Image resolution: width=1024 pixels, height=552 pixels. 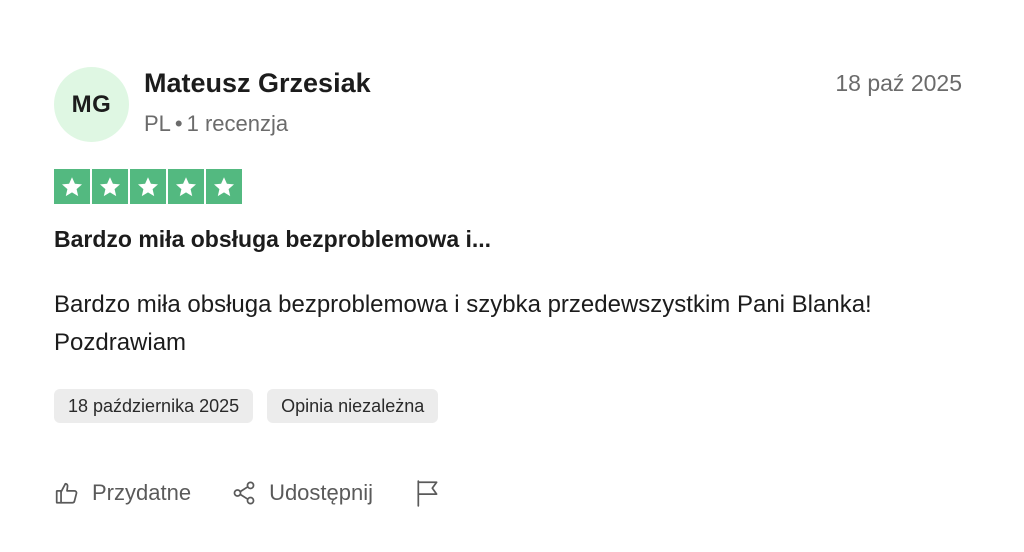 I want to click on useful-button: Przydatne, so click(x=122, y=493).